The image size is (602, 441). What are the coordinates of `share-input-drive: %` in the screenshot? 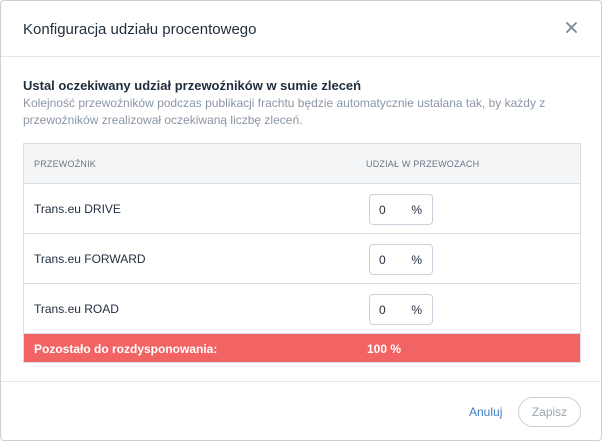 It's located at (401, 209).